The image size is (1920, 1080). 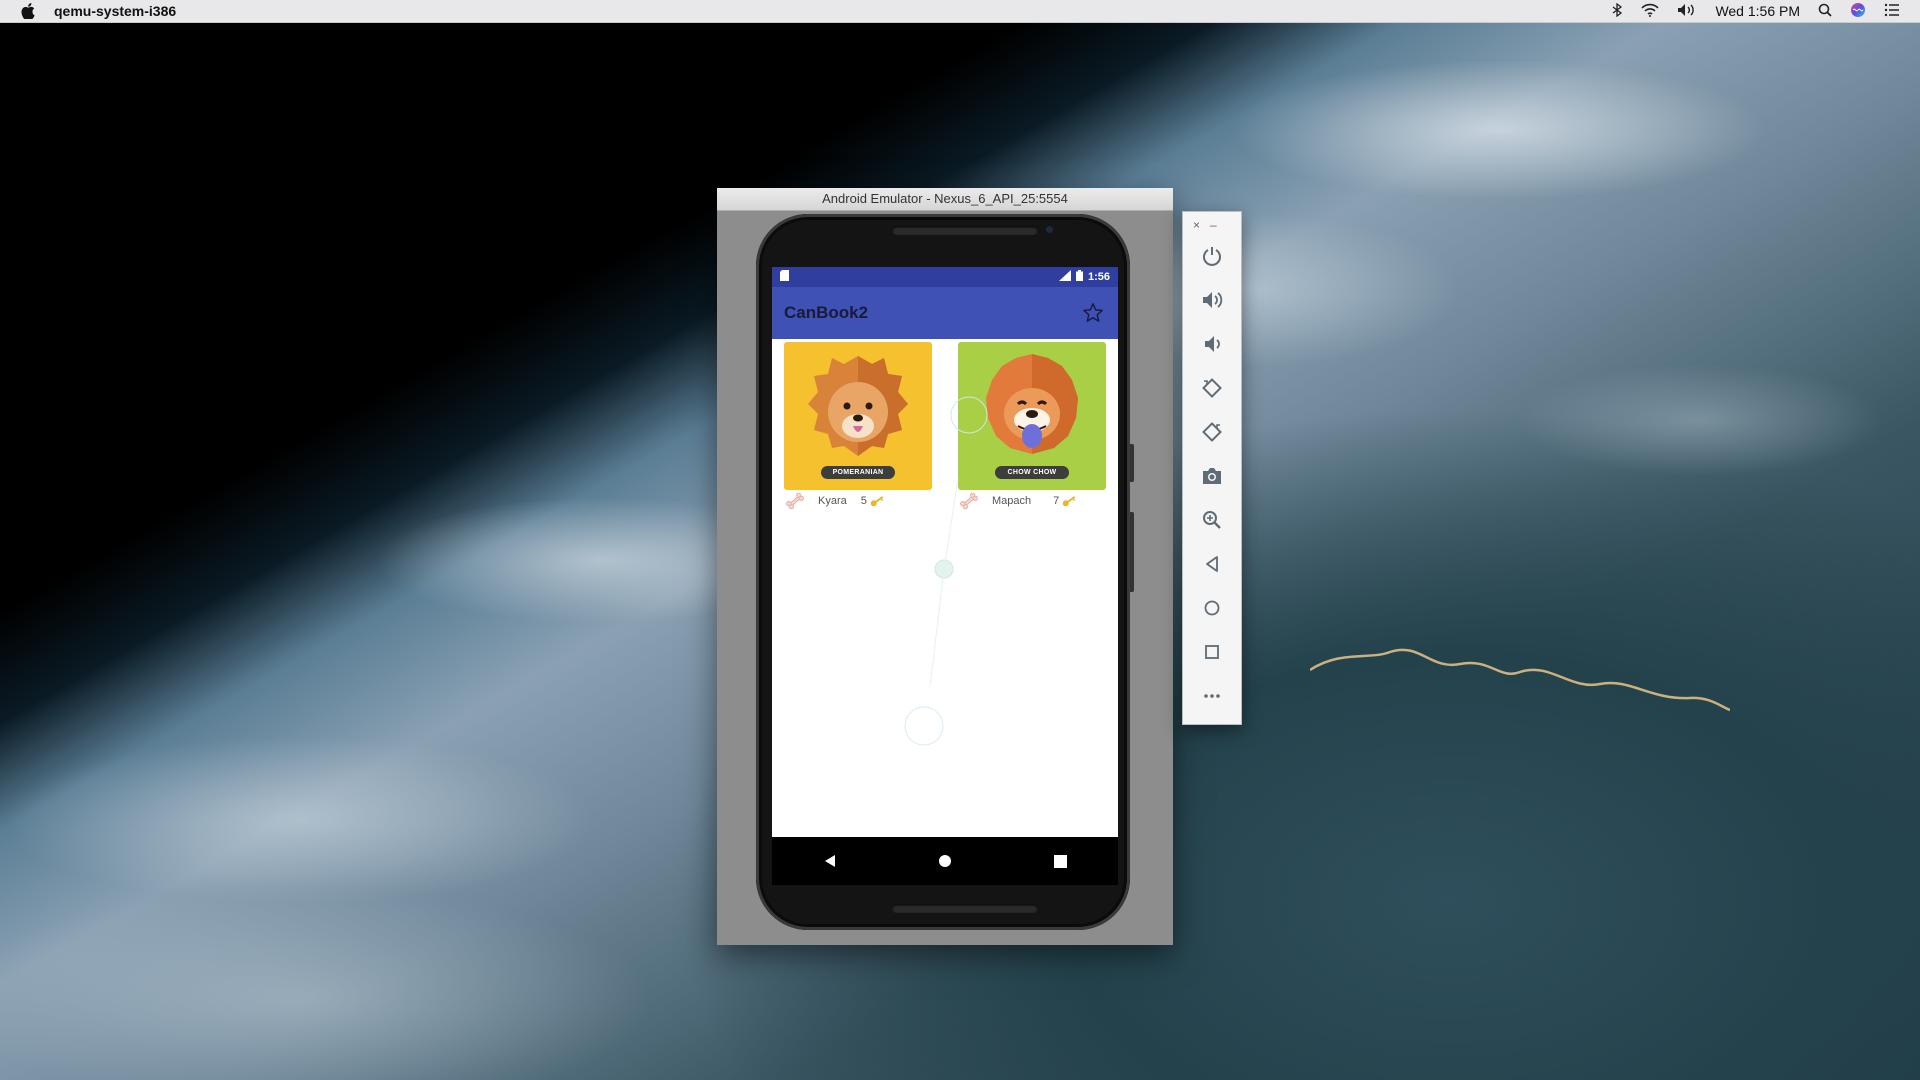 I want to click on menu-bar: qemu-system-i386 Wed 1:56 PM, so click(x=960, y=11).